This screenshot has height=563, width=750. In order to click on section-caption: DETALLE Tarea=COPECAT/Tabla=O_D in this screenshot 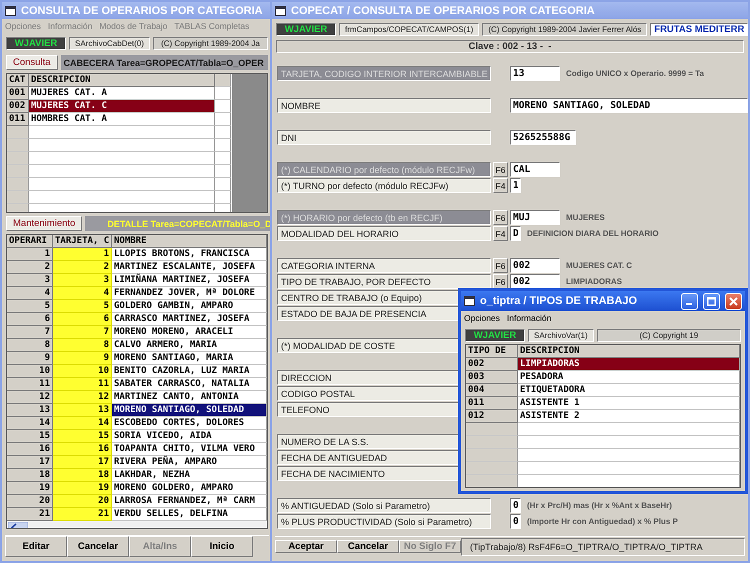, I will do `click(178, 223)`.